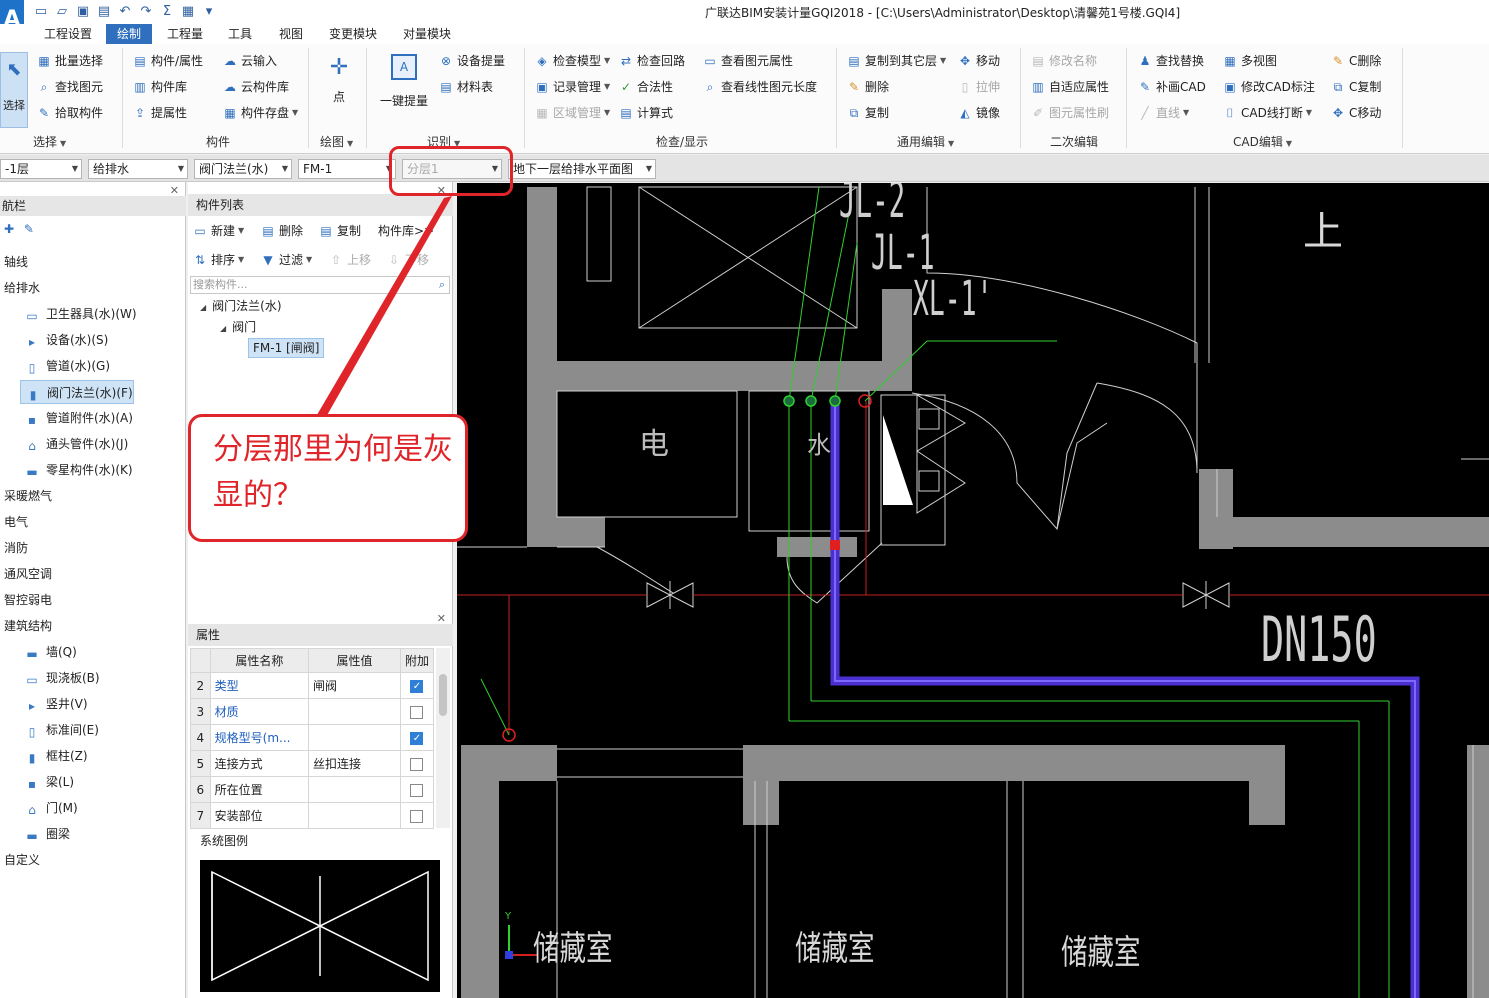  What do you see at coordinates (159, 87) in the screenshot?
I see `component-library-button: ▥ 构件库` at bounding box center [159, 87].